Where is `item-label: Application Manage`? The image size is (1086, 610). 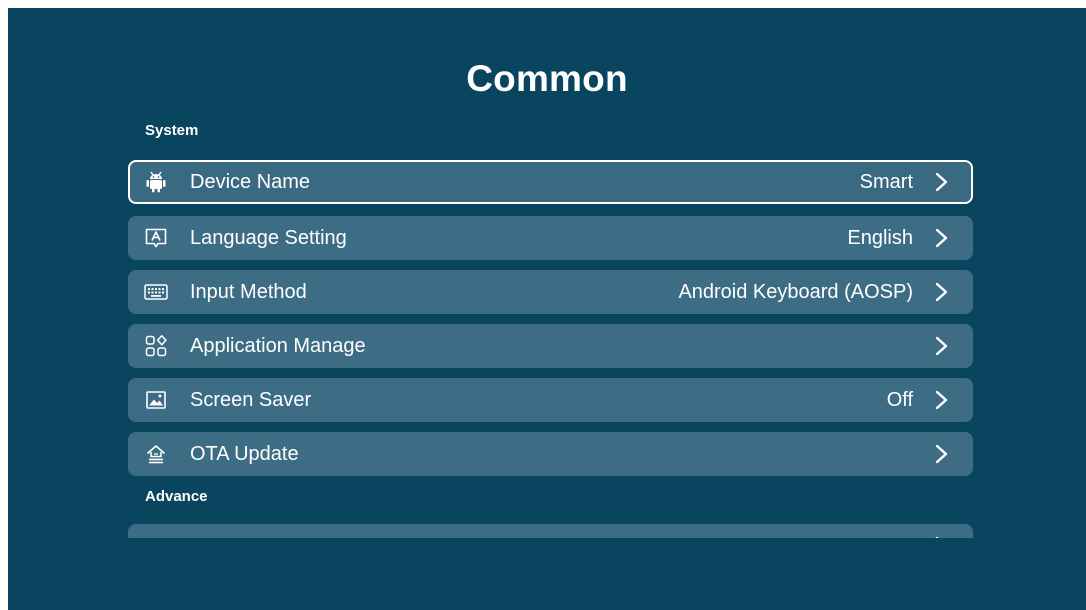
item-label: Application Manage is located at coordinates (278, 346).